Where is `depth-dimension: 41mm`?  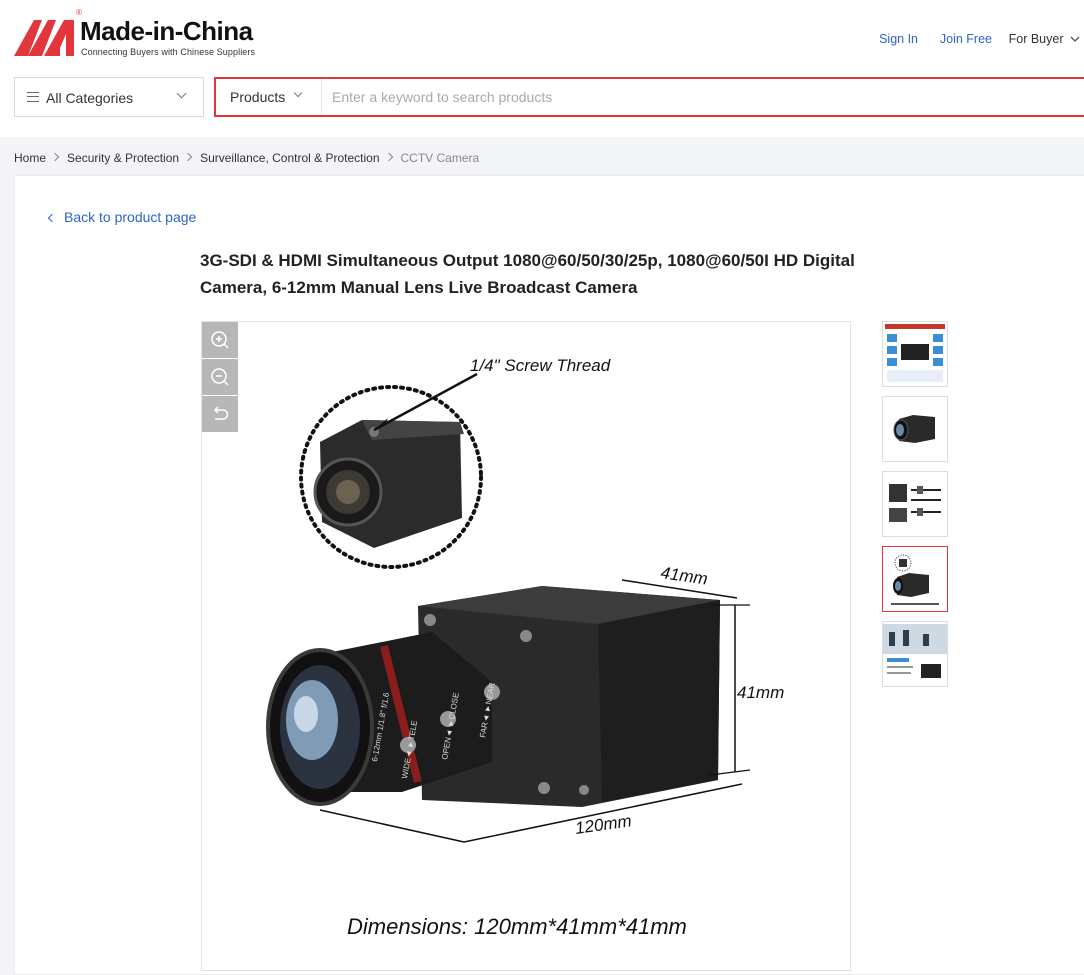 depth-dimension: 41mm is located at coordinates (683, 575).